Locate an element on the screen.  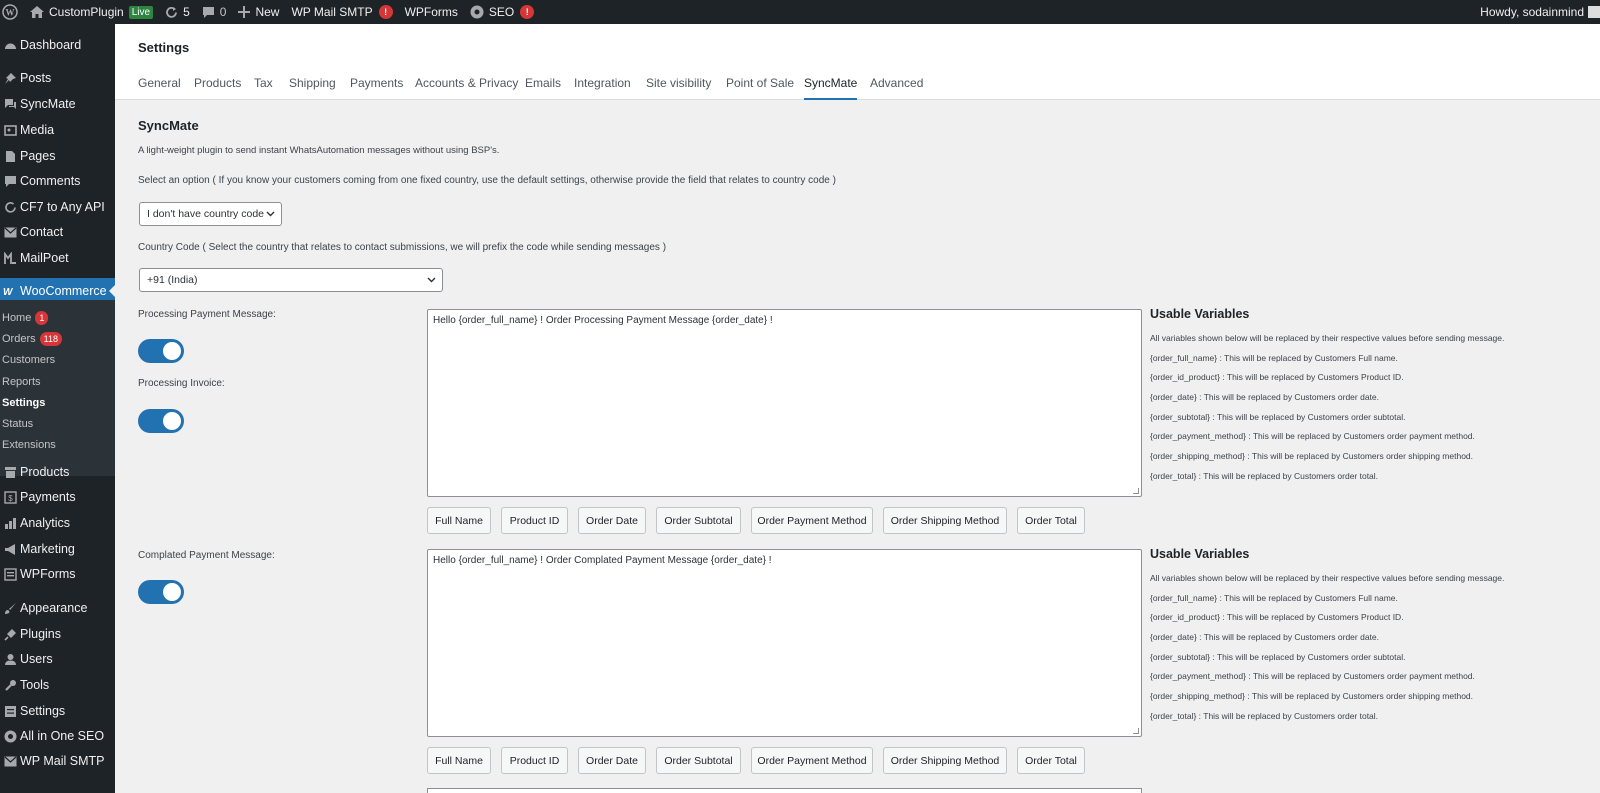
submenu-item-label: Status is located at coordinates (18, 424).